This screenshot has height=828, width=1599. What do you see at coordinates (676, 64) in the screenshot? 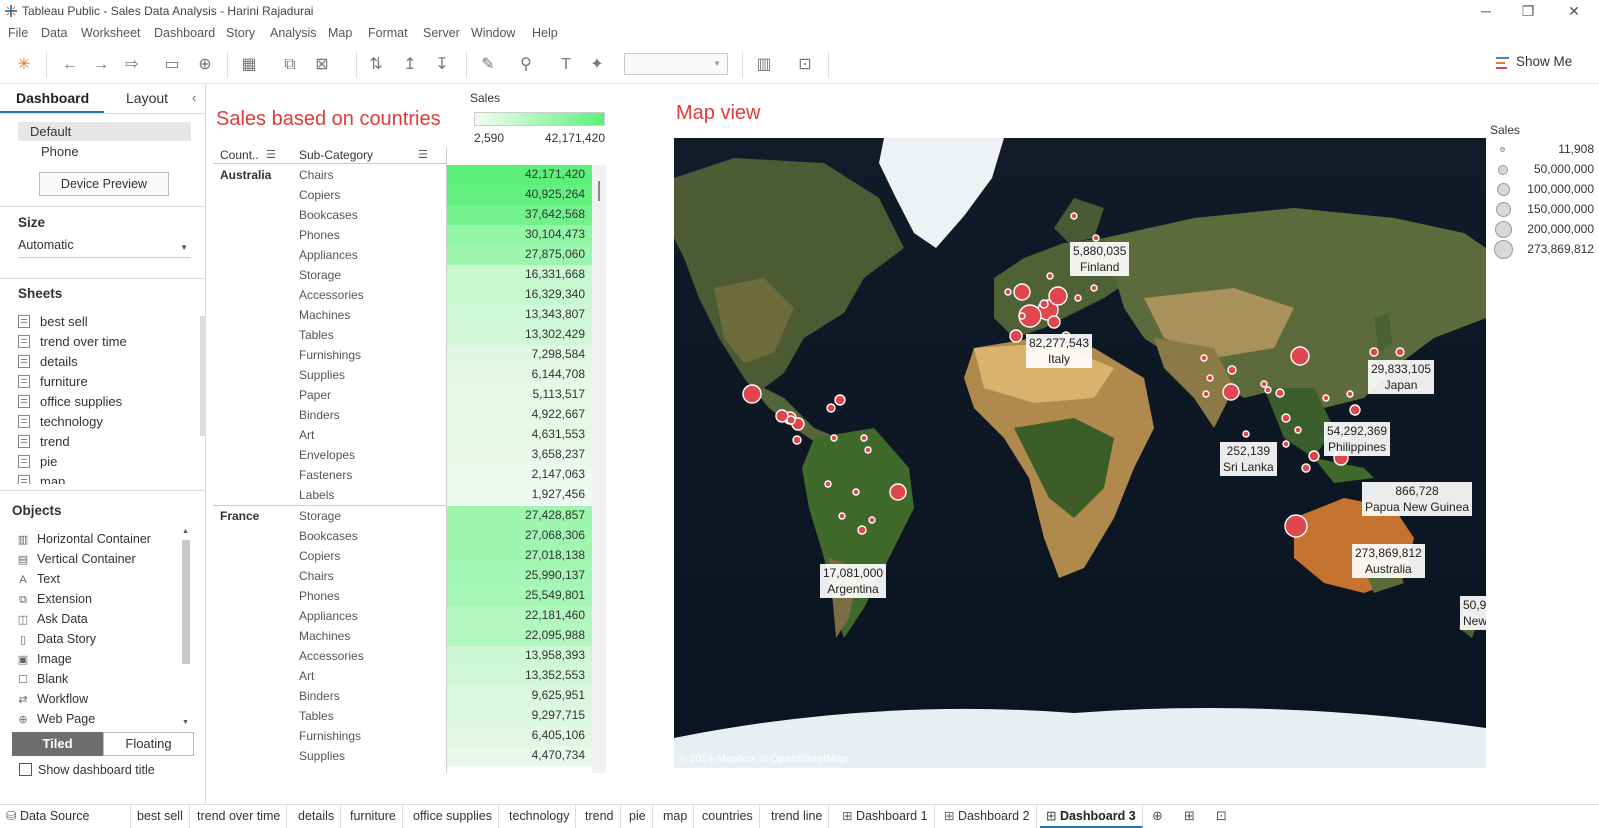
I see `fit-selector: ▼` at bounding box center [676, 64].